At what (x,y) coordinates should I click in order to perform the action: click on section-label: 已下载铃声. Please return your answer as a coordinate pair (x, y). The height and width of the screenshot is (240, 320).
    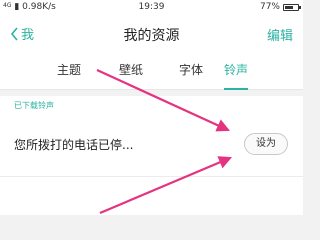
    Looking at the image, I should click on (34, 105).